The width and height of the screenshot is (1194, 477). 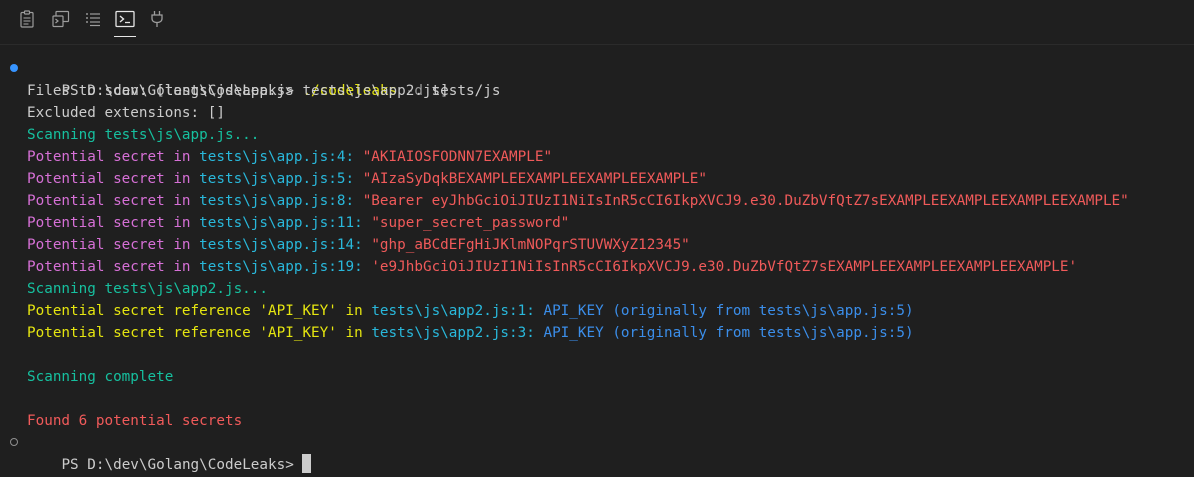 I want to click on tab-output, so click(x=61, y=23).